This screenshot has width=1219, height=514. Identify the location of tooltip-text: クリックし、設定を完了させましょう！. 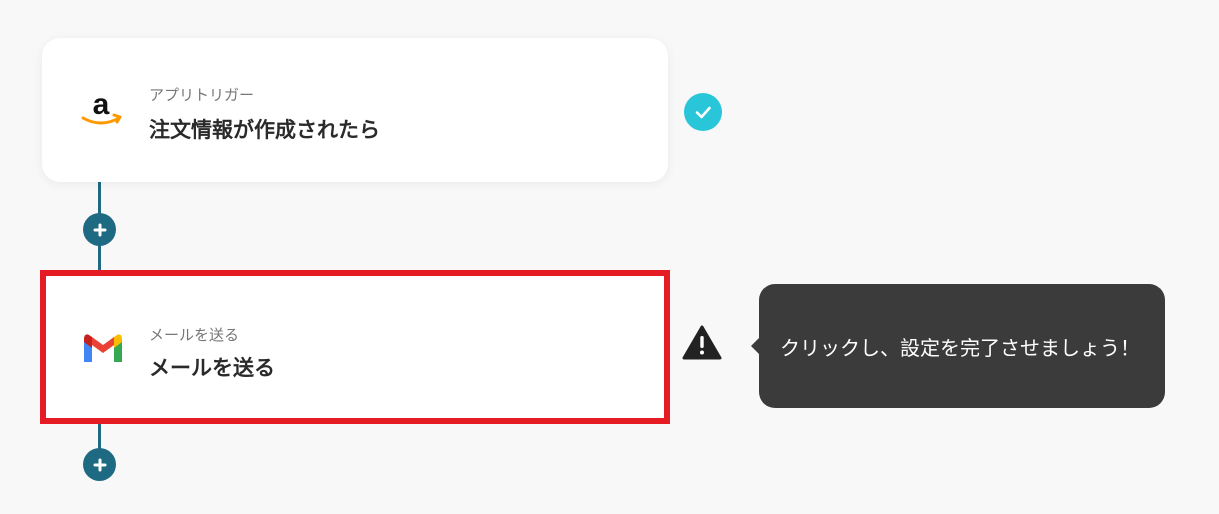
(960, 347).